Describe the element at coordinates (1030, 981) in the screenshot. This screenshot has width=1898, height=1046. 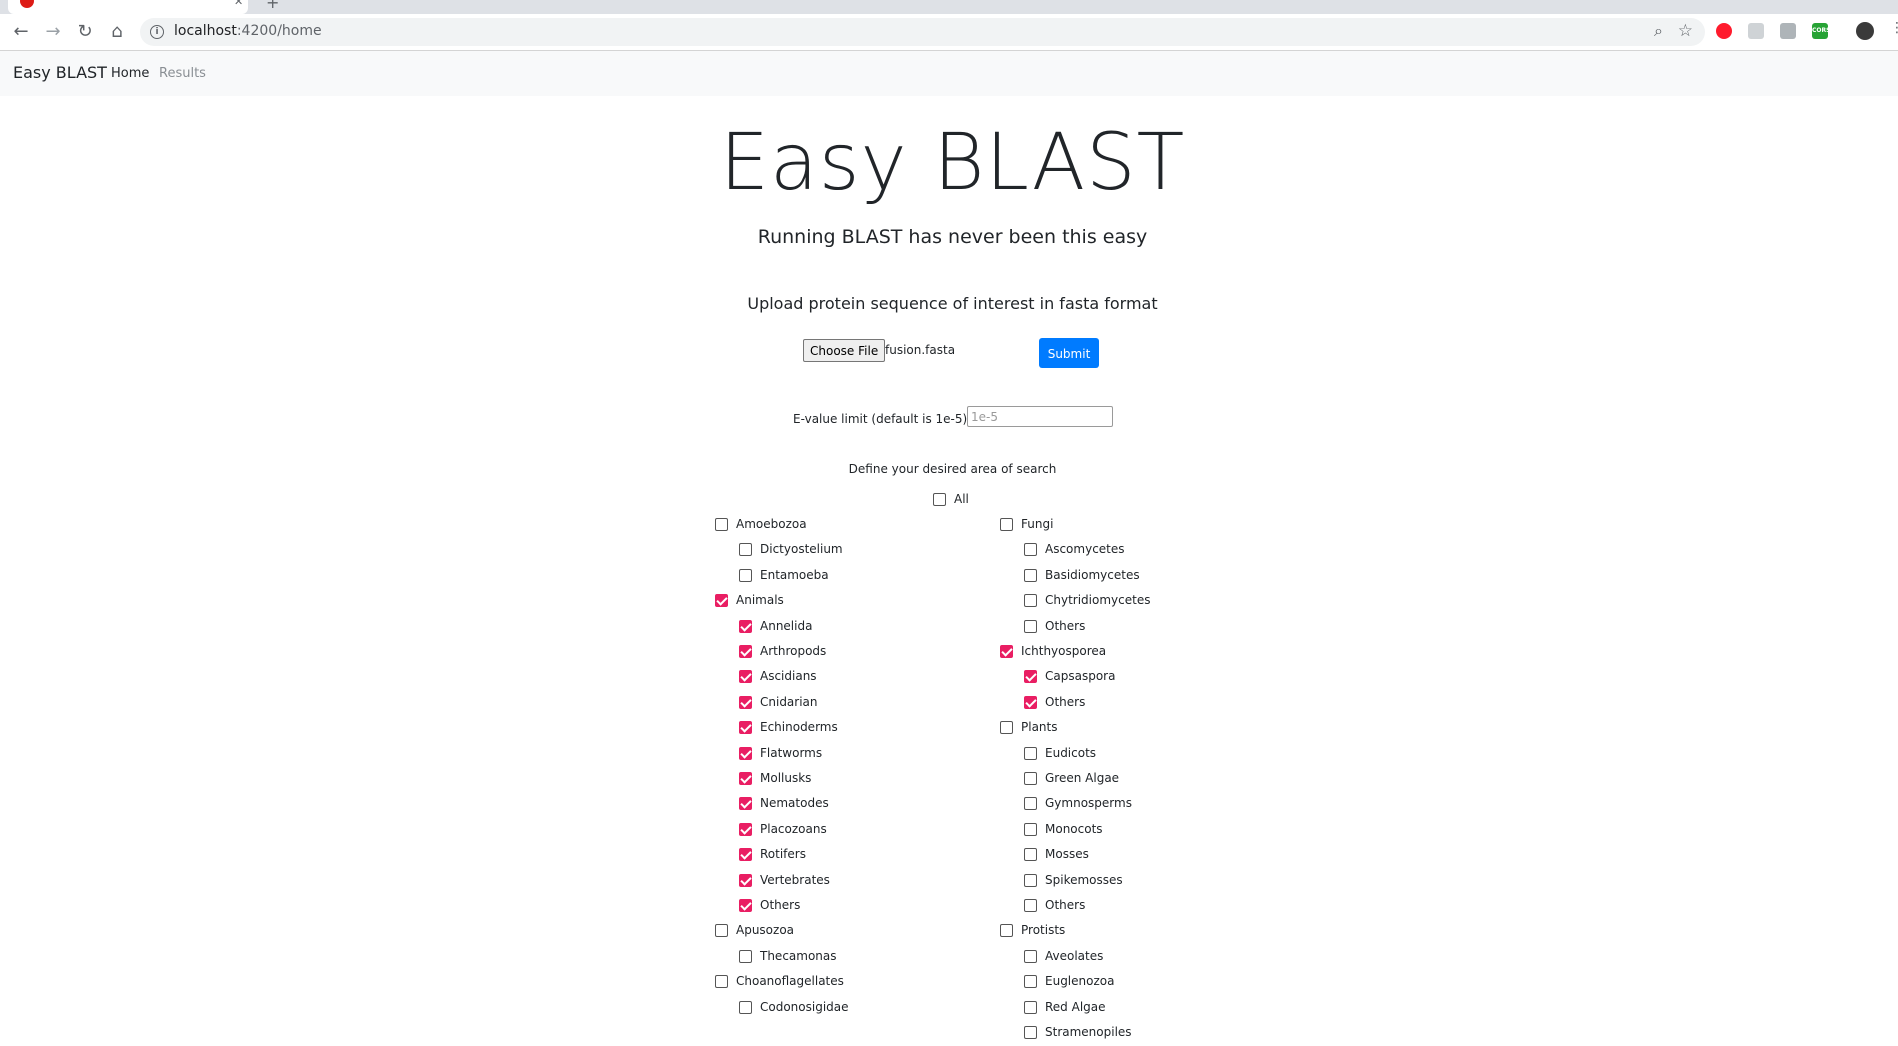
I see `checkbox-euglenozoa` at that location.